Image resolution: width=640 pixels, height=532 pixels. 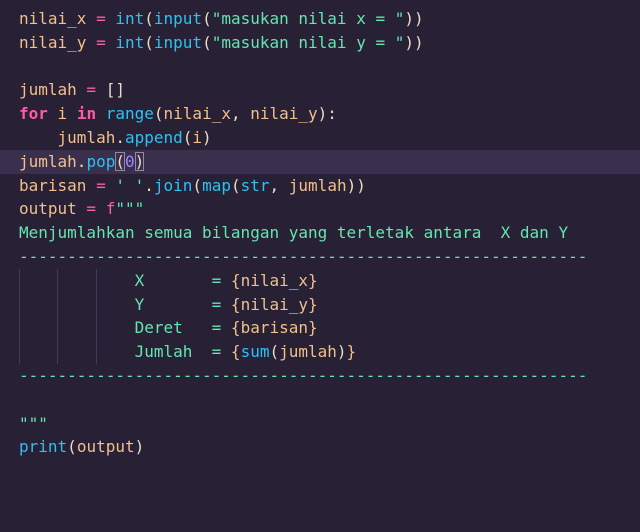 I want to click on code-line: jumlah.append(i), so click(x=320, y=138).